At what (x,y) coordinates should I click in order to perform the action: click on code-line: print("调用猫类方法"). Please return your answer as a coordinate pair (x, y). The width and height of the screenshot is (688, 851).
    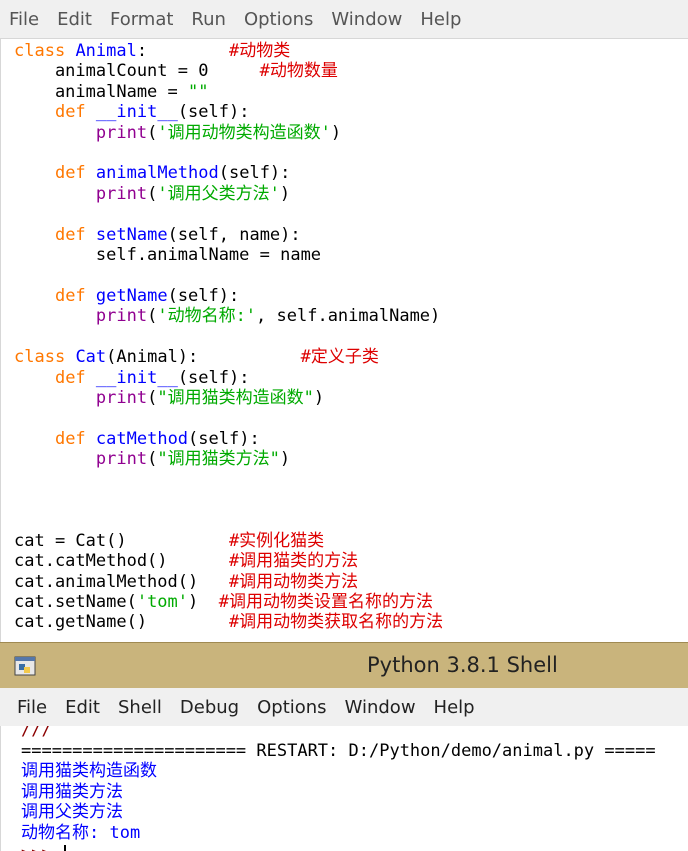
    Looking at the image, I should click on (193, 459).